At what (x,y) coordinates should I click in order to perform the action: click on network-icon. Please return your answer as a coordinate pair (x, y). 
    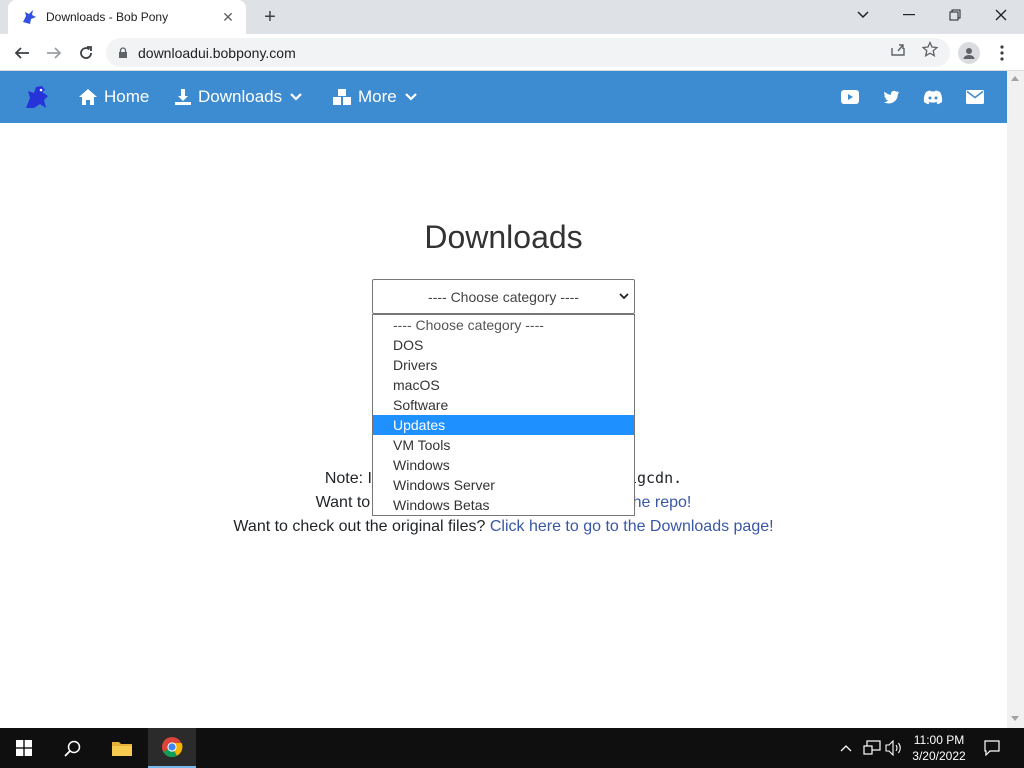
    Looking at the image, I should click on (872, 748).